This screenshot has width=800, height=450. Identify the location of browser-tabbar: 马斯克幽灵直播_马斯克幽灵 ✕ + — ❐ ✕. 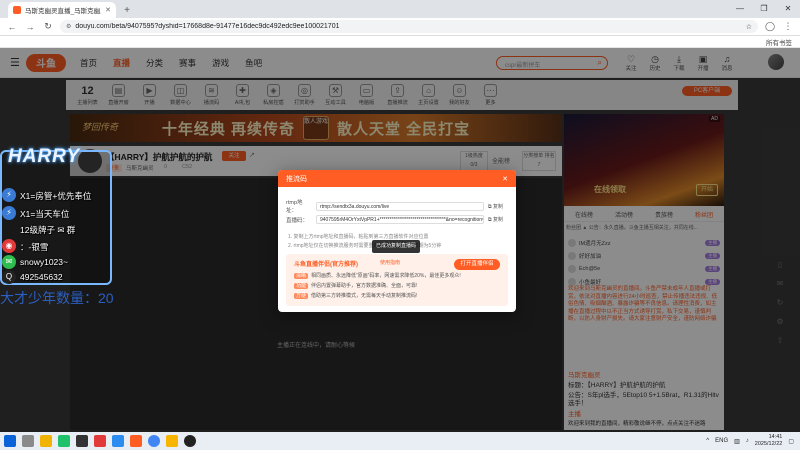
(400, 9).